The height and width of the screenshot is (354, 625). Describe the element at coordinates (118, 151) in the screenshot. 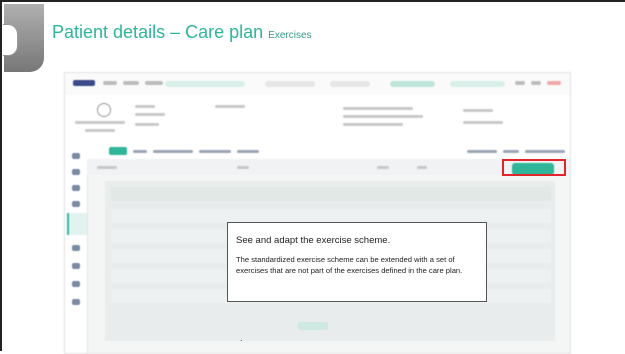

I see `tab-active` at that location.